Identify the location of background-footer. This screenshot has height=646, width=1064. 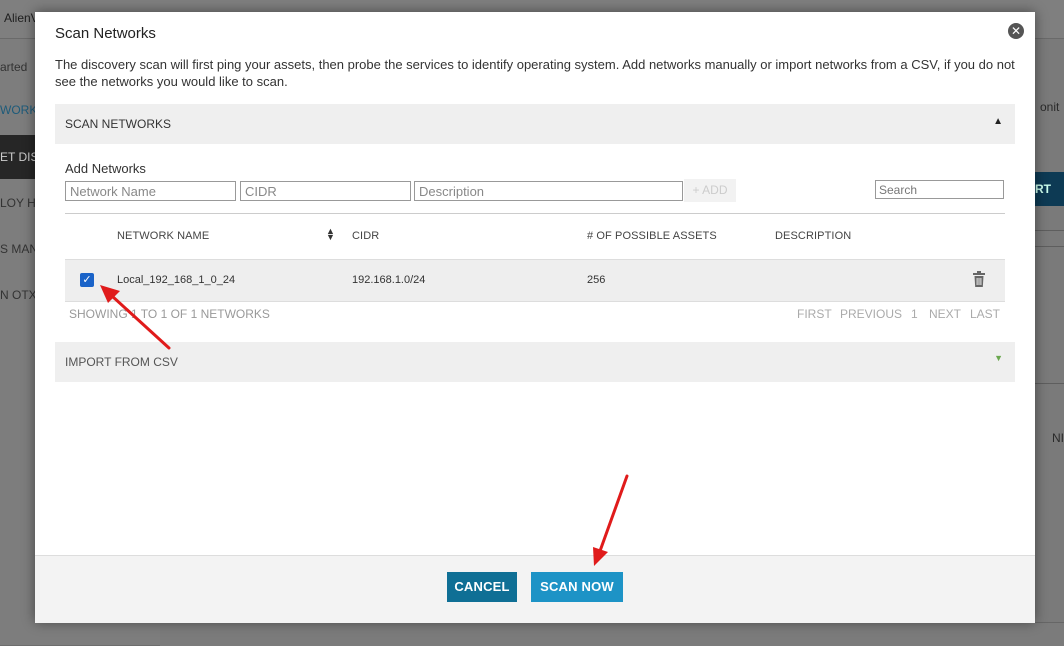
(612, 634).